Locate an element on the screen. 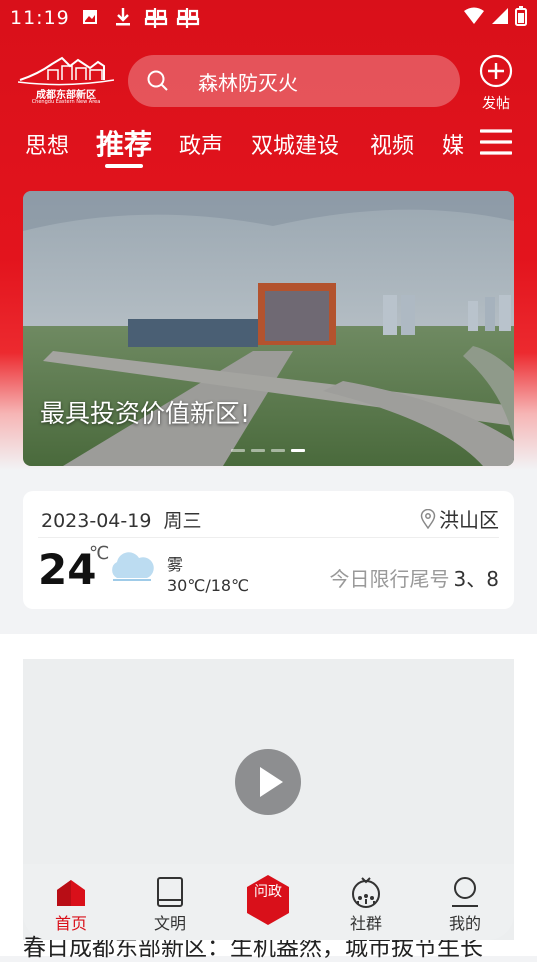 Image resolution: width=537 pixels, height=962 pixels. nav-home: 首页 is located at coordinates (71, 905).